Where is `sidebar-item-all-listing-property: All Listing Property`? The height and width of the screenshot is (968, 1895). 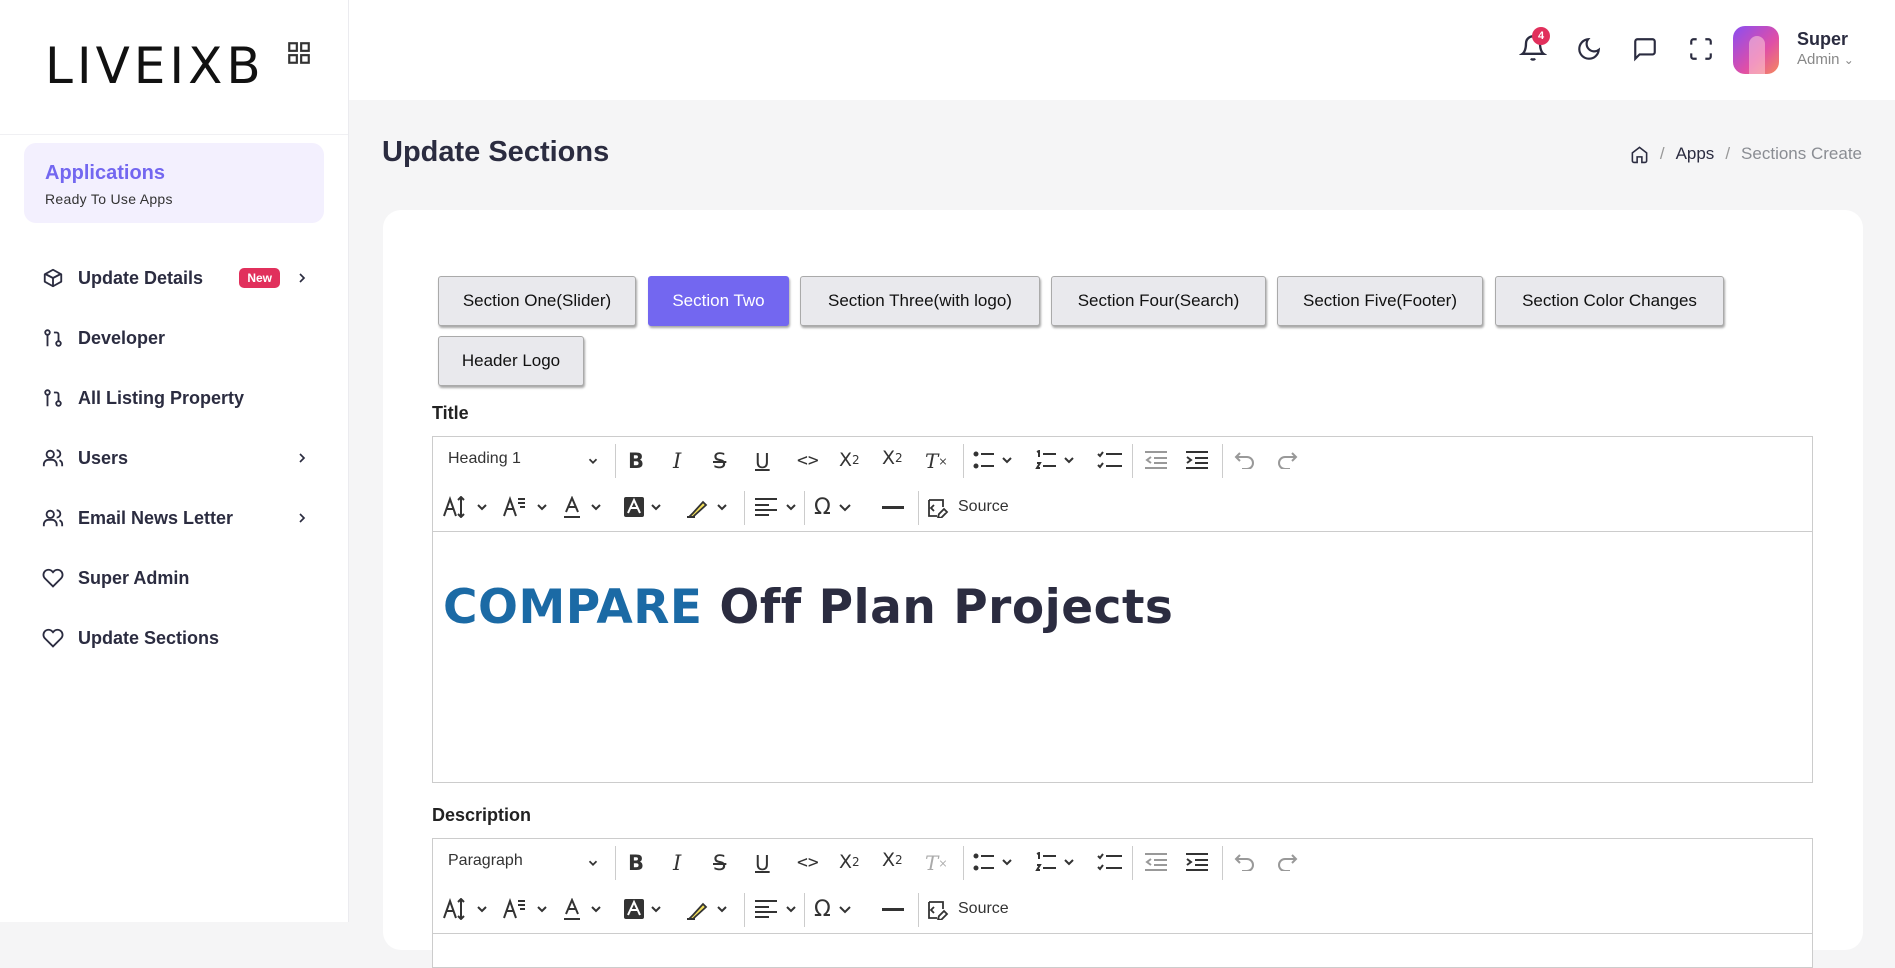 sidebar-item-all-listing-property: All Listing Property is located at coordinates (176, 398).